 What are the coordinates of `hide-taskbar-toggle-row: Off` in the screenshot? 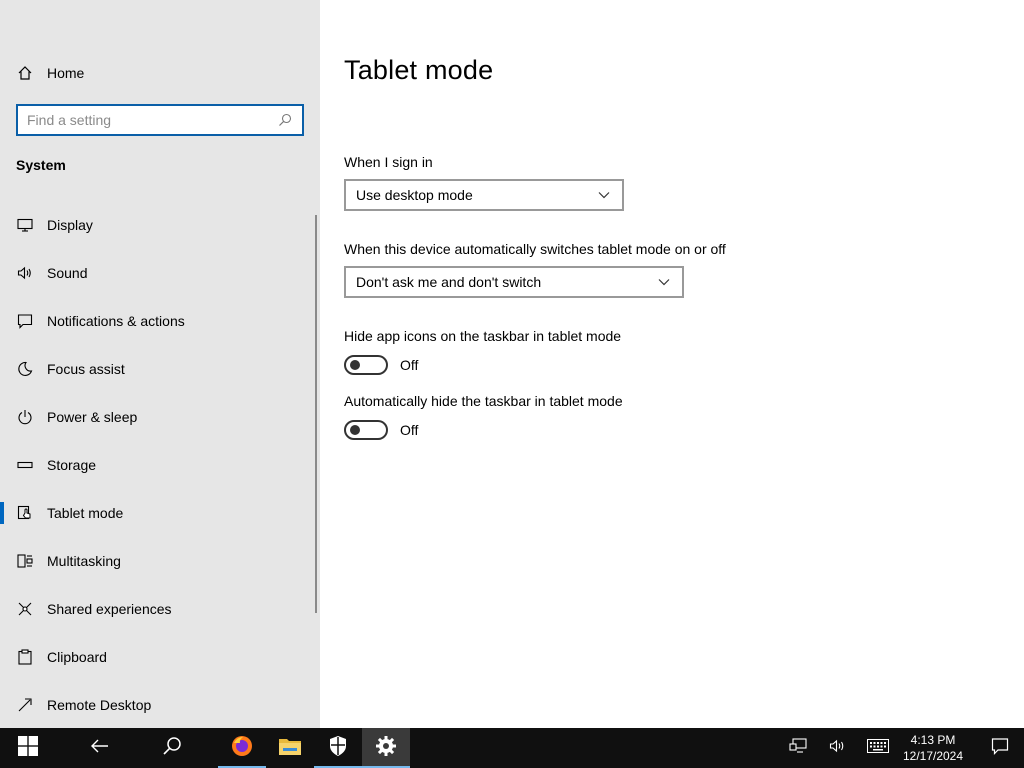 It's located at (381, 430).